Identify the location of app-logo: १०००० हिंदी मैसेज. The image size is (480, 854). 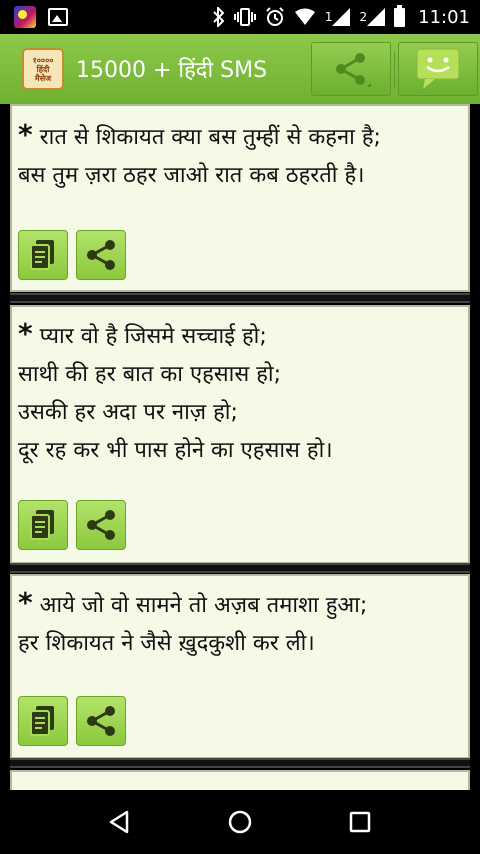
(43, 69).